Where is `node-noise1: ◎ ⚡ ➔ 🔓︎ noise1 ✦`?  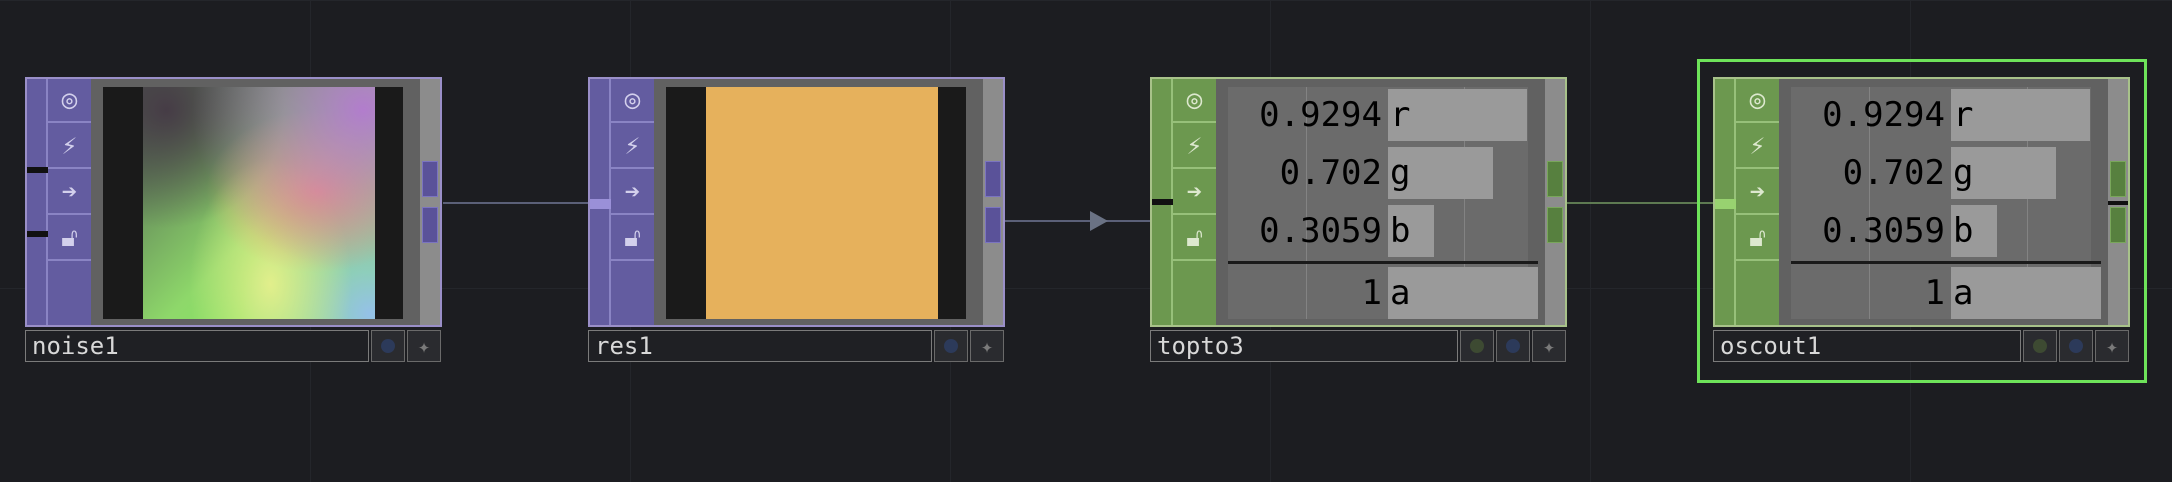 node-noise1: ◎ ⚡ ➔ 🔓︎ noise1 ✦ is located at coordinates (233, 222).